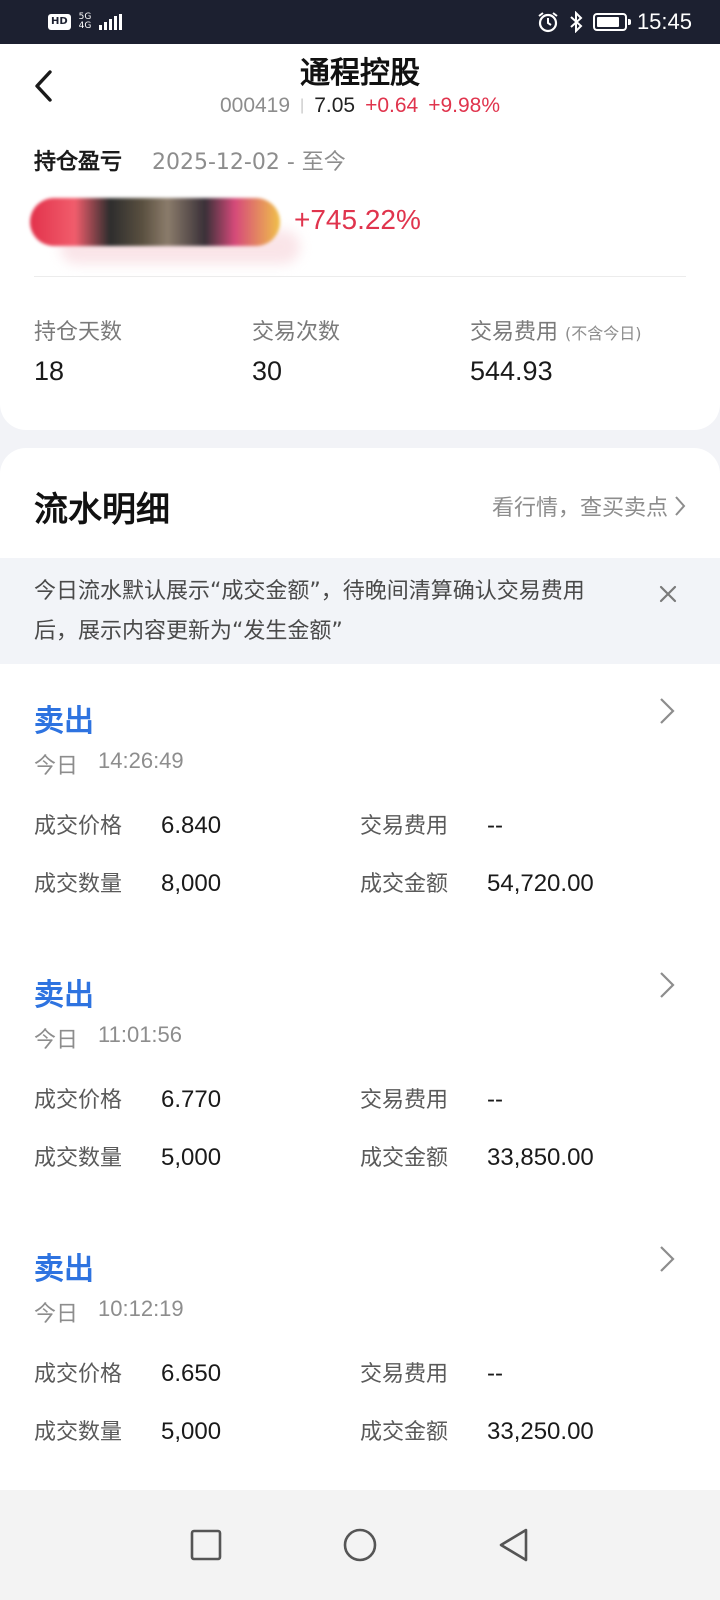  I want to click on stat-value: 544.93, so click(511, 371).